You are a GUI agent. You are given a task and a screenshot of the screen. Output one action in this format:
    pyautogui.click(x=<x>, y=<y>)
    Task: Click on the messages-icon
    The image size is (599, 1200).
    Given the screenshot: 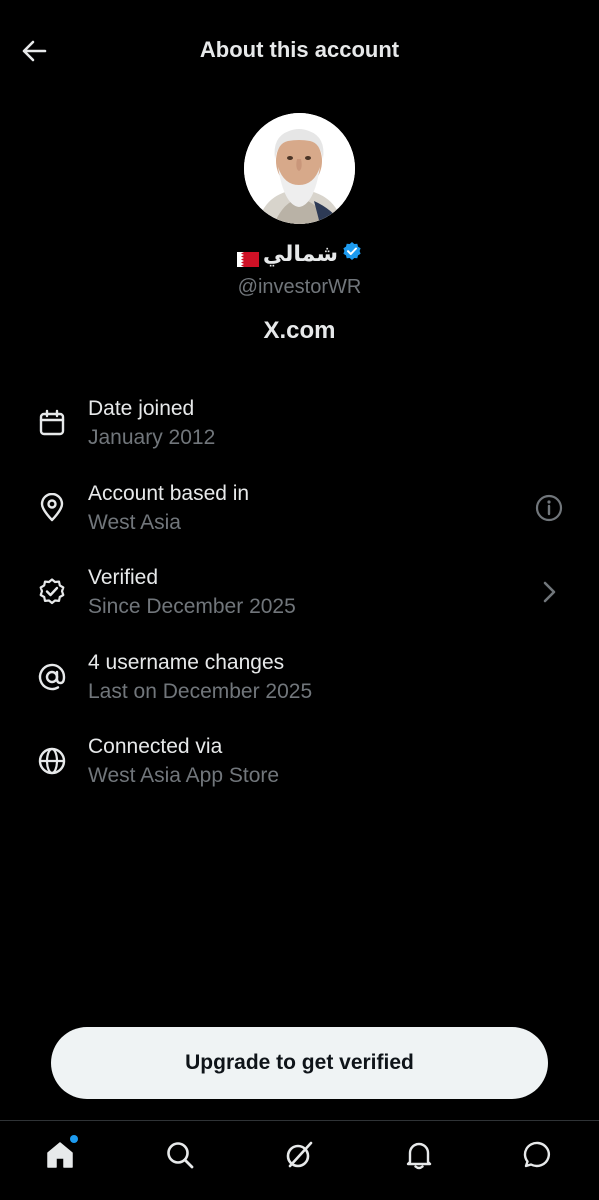 What is the action you would take?
    pyautogui.click(x=538, y=1155)
    